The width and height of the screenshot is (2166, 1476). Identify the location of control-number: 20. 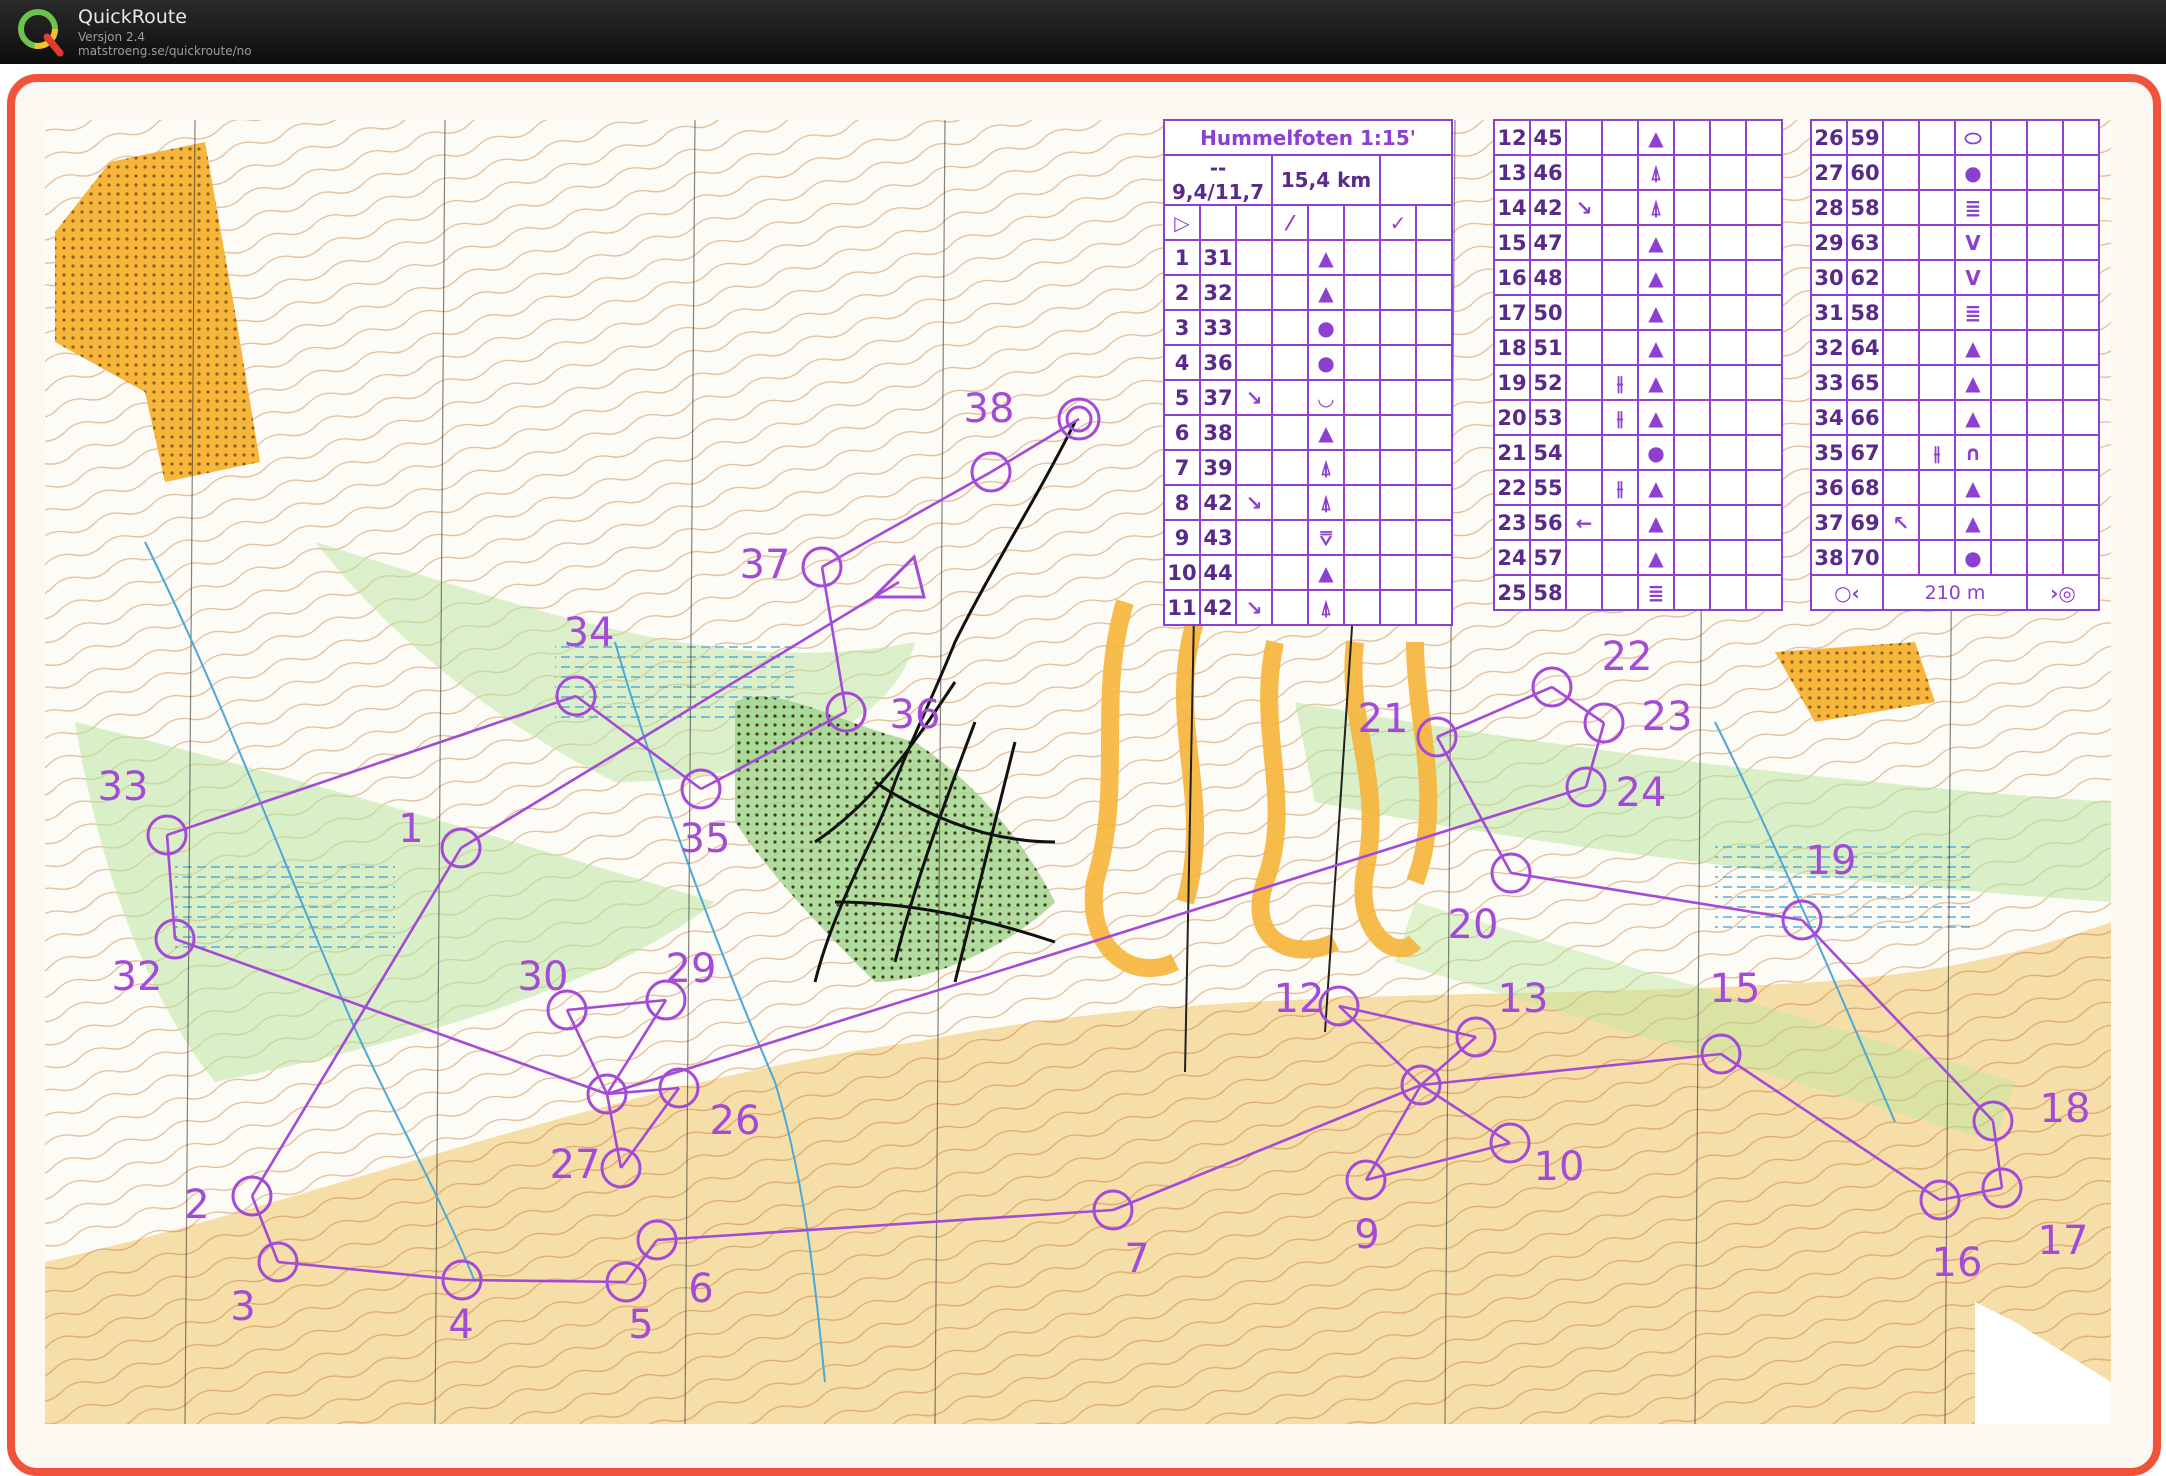
(1512, 417).